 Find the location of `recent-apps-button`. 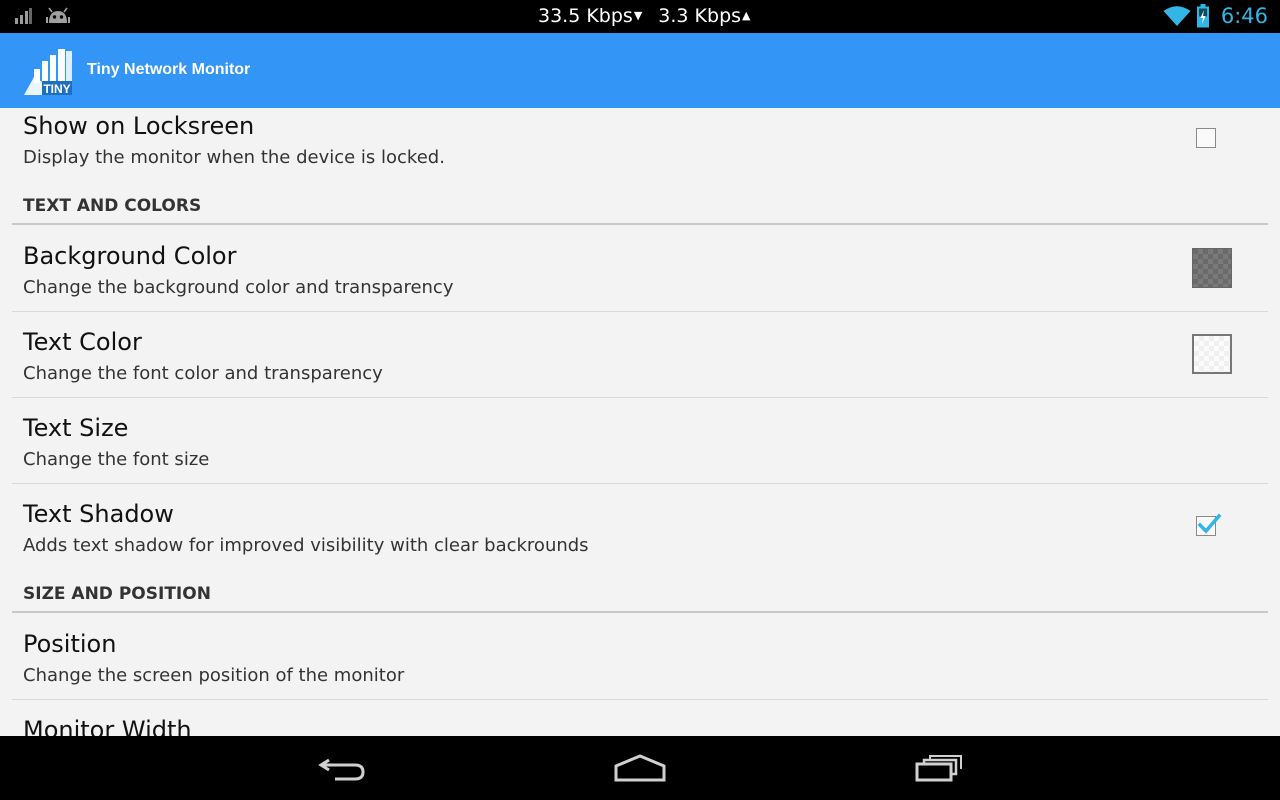

recent-apps-button is located at coordinates (938, 768).